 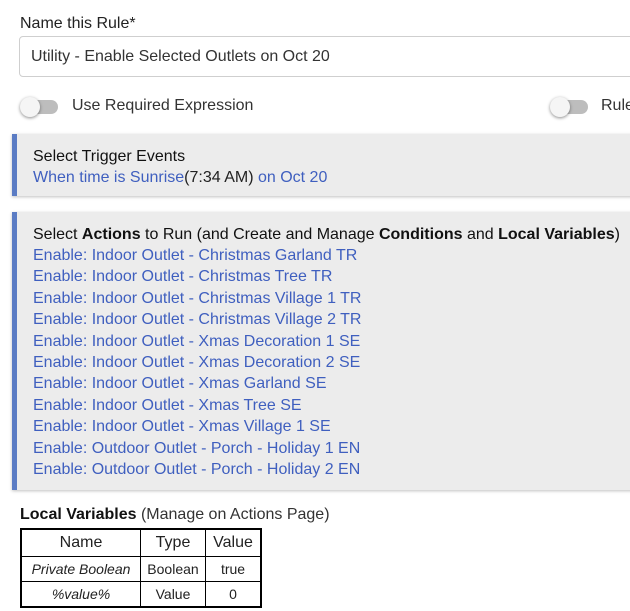 I want to click on rule-name-input, so click(x=324, y=56).